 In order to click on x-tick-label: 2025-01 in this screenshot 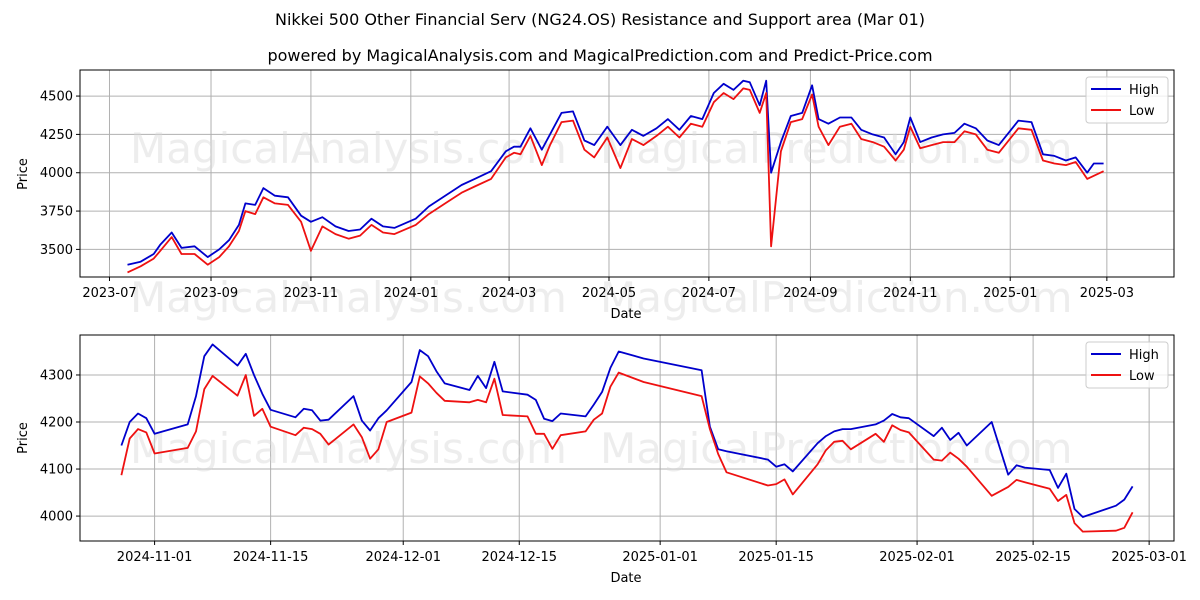, I will do `click(1010, 293)`.